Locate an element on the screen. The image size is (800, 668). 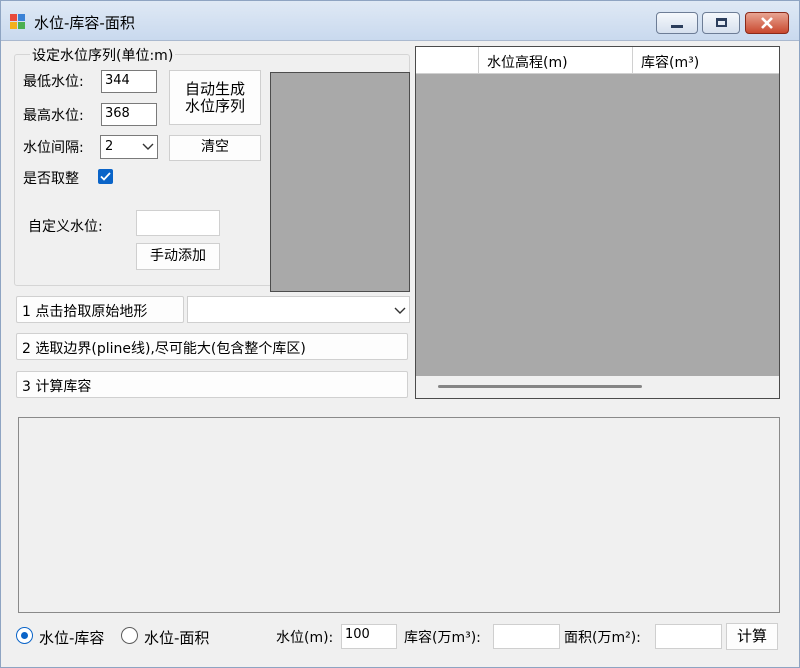
maximize-icon is located at coordinates (721, 22).